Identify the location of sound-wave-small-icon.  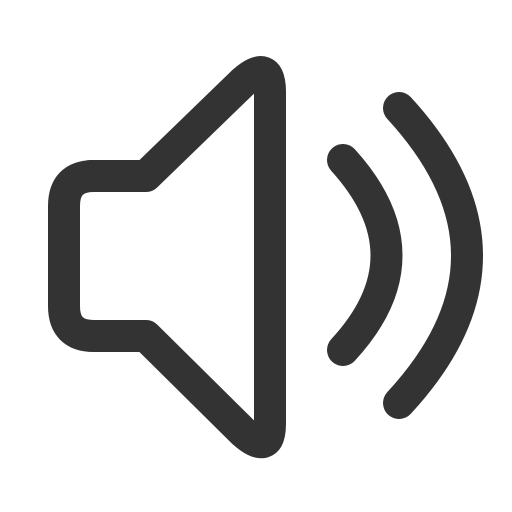
(365, 255).